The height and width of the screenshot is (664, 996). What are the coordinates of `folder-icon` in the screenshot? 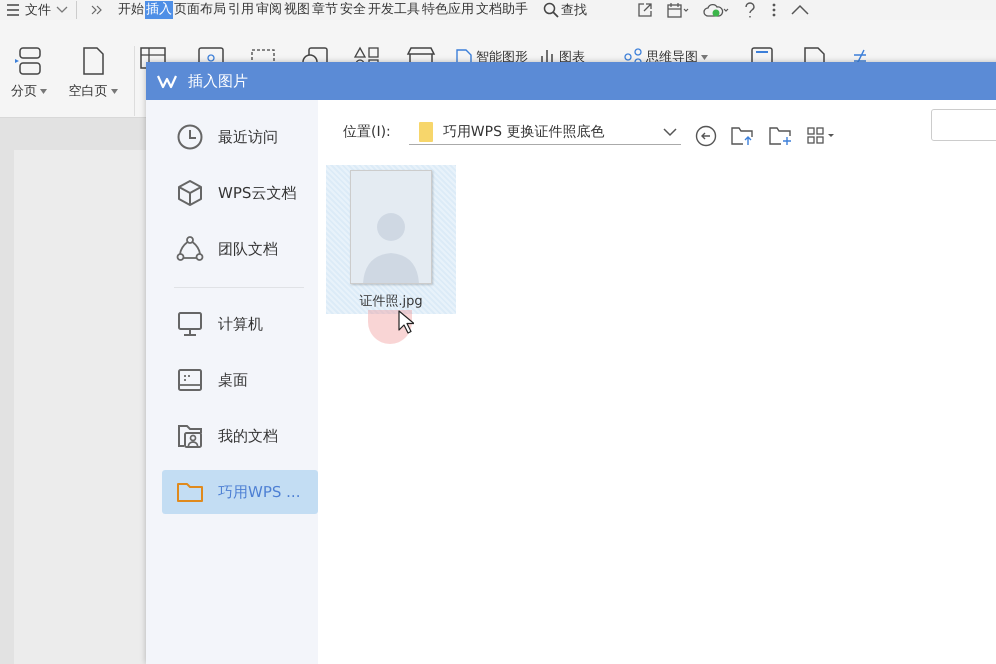 It's located at (425, 132).